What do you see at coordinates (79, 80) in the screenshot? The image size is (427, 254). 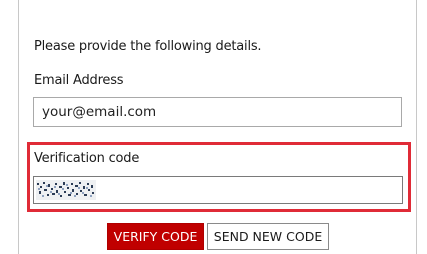 I see `email-label: Email Address` at bounding box center [79, 80].